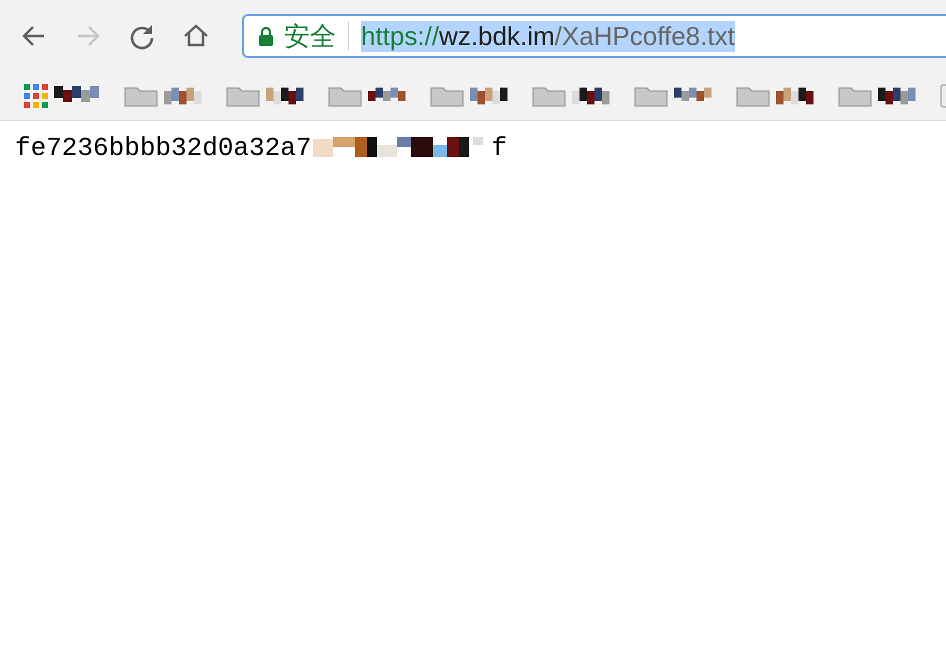 This screenshot has height=650, width=946. Describe the element at coordinates (310, 36) in the screenshot. I see `security-label: 安全` at that location.